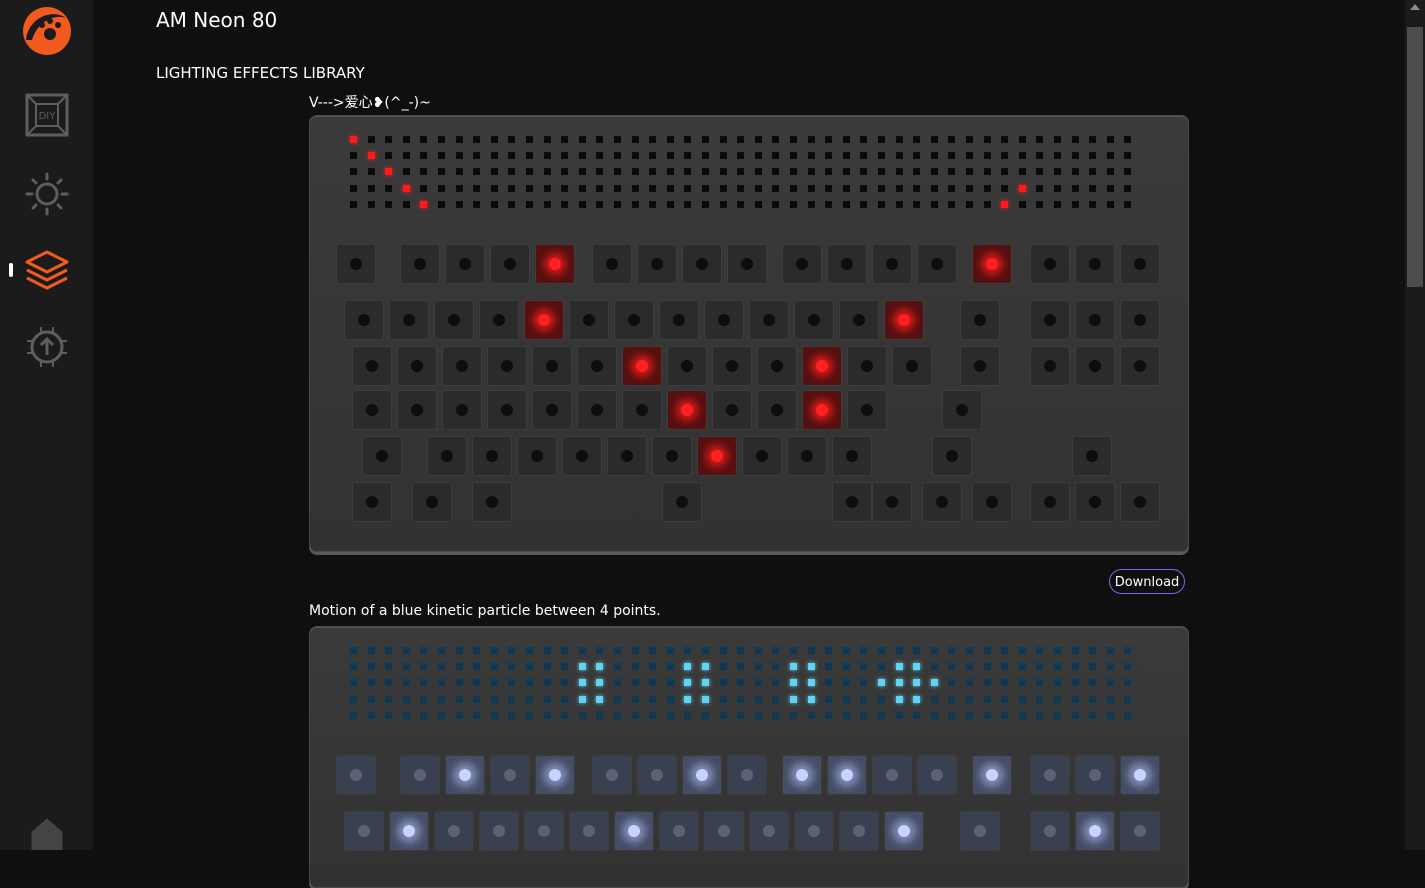 The height and width of the screenshot is (888, 1425). Describe the element at coordinates (47, 270) in the screenshot. I see `sidebar-item-library` at that location.